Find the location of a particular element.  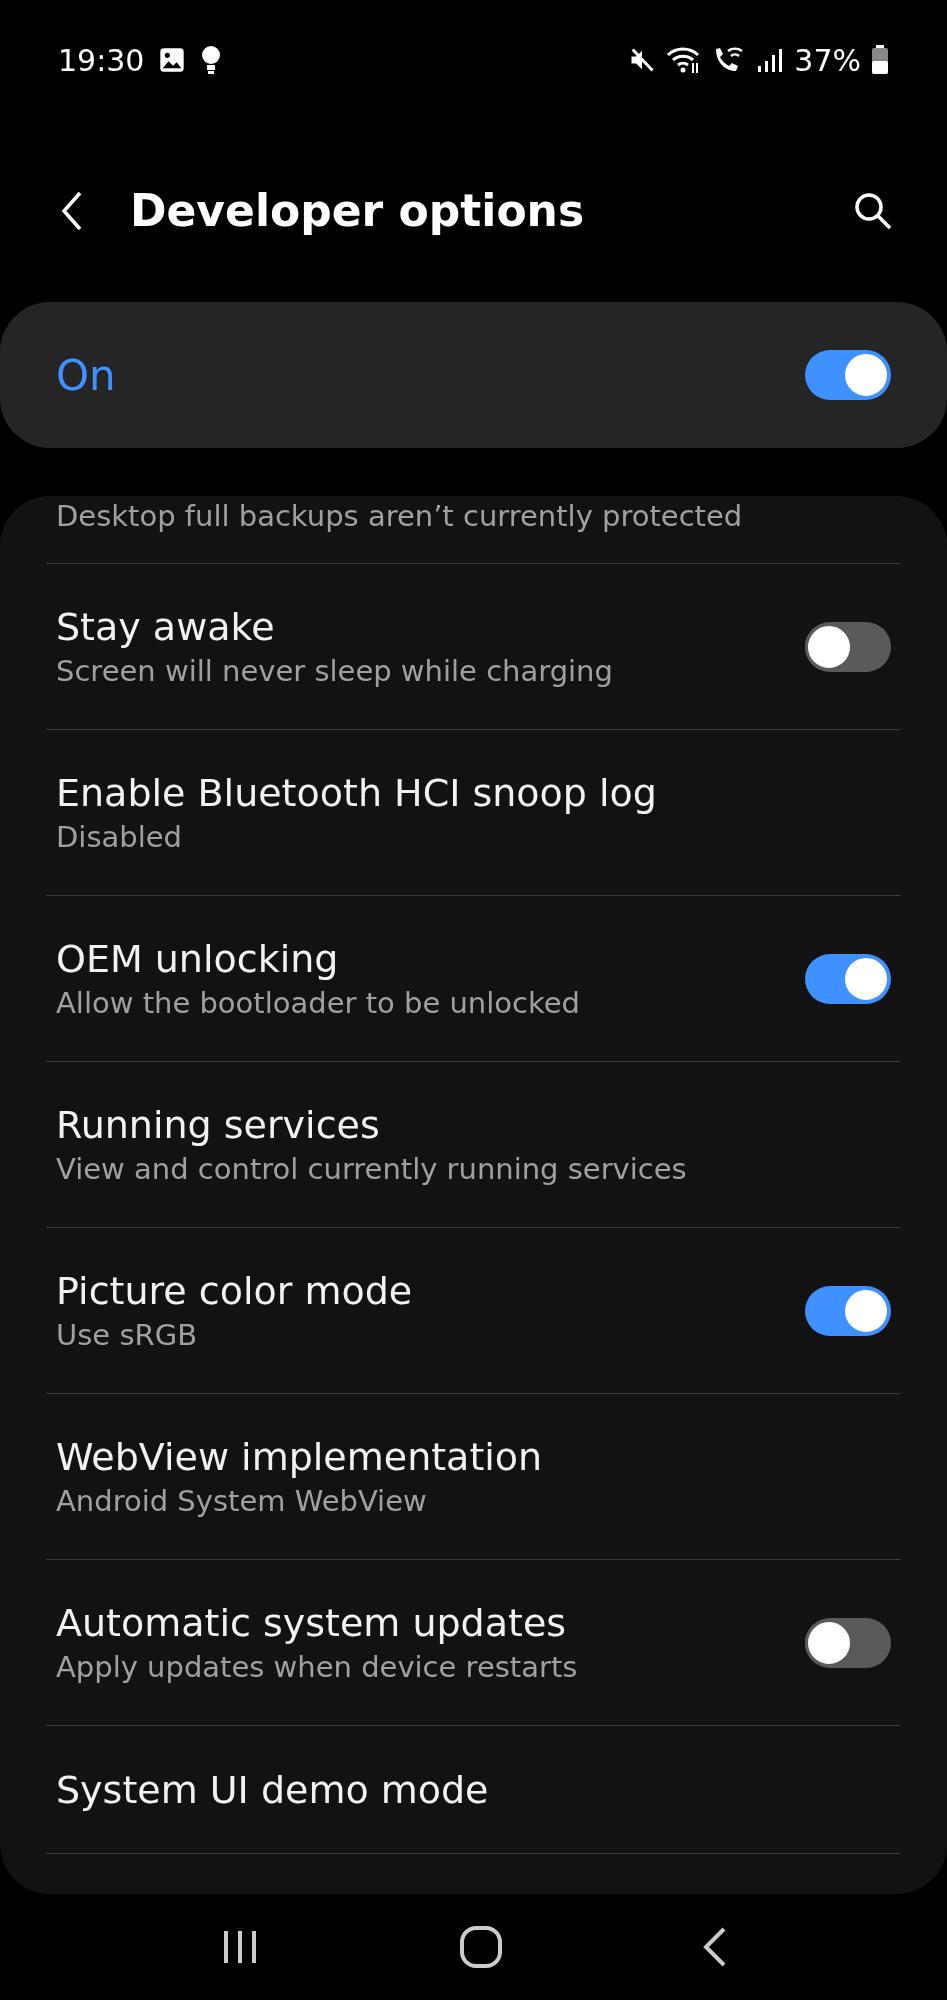

setting-title: Stay awake is located at coordinates (166, 627).